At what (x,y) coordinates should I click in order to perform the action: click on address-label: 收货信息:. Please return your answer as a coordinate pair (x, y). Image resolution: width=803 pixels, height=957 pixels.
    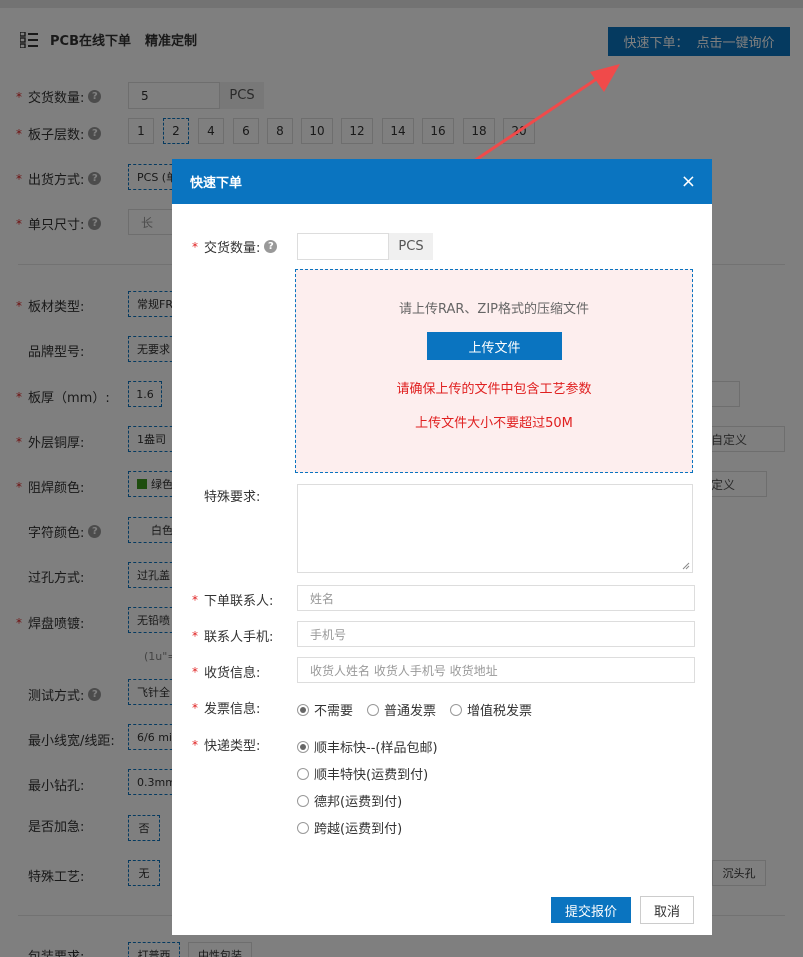
    Looking at the image, I should click on (232, 673).